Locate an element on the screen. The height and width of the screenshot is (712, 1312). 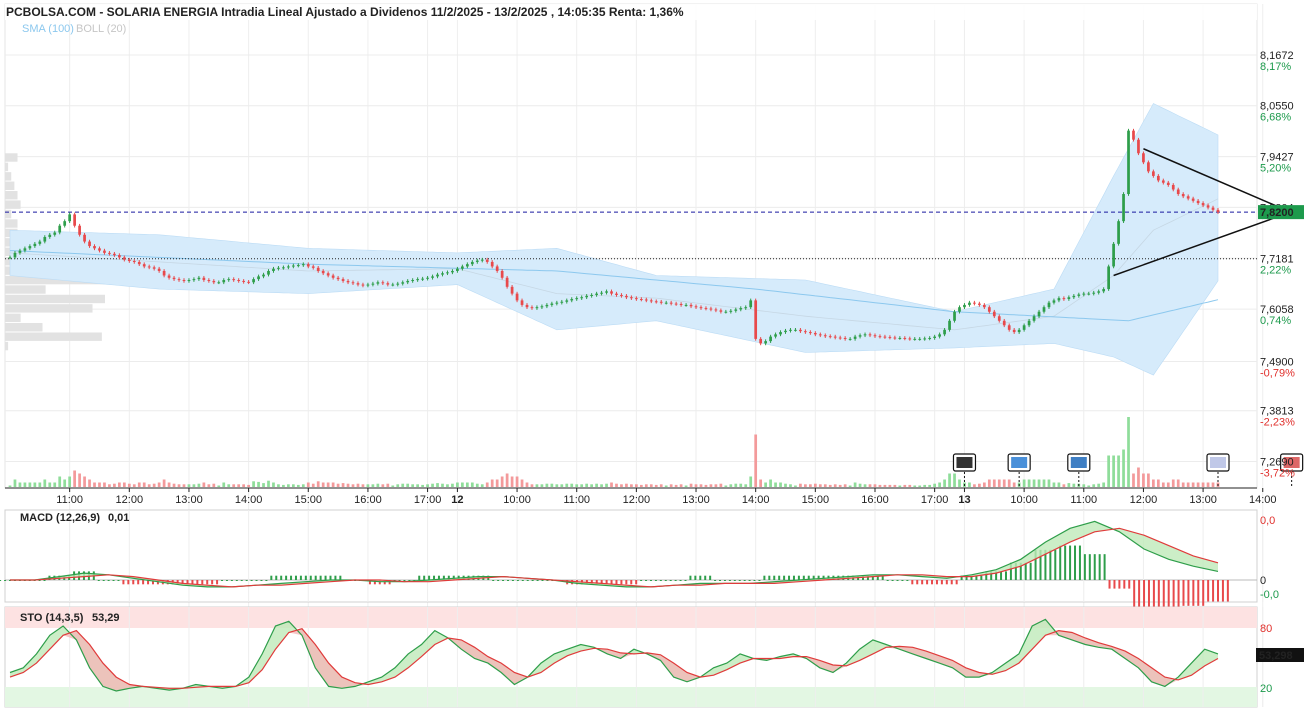
x-tick-label: 13:00 is located at coordinates (696, 500).